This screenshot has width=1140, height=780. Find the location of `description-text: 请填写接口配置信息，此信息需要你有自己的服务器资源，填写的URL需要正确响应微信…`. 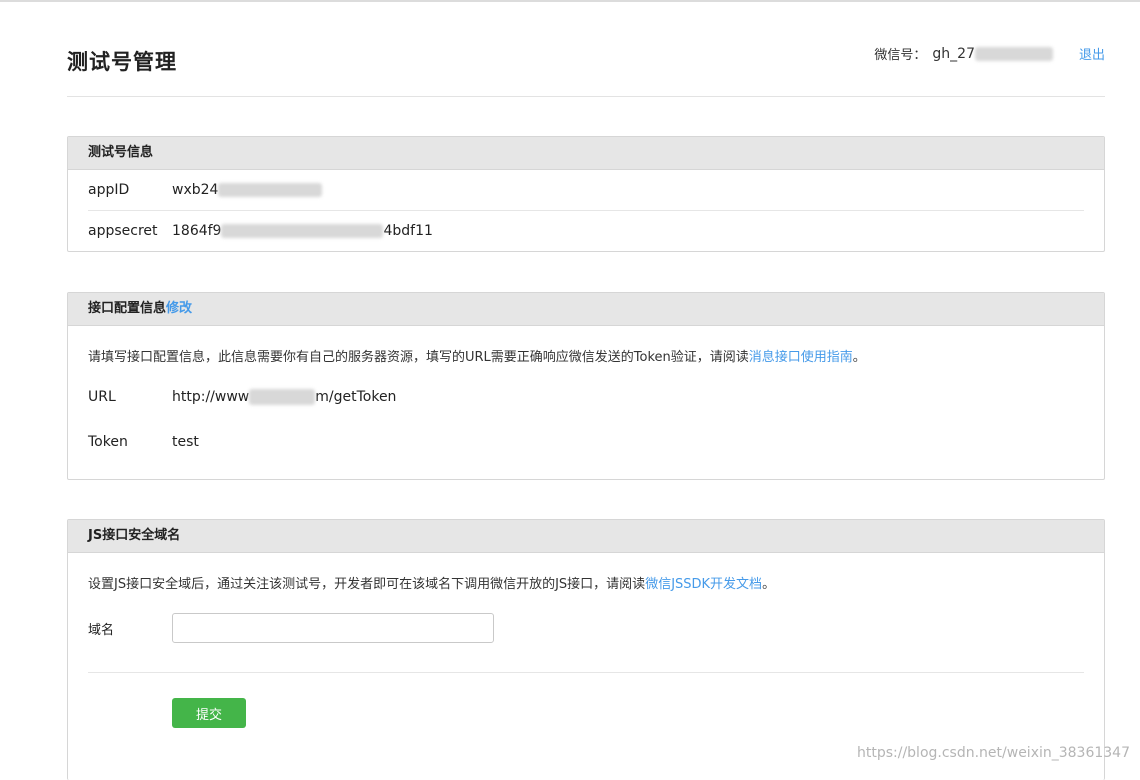

description-text: 请填写接口配置信息，此信息需要你有自己的服务器资源，填写的URL需要正确响应微信… is located at coordinates (418, 357).